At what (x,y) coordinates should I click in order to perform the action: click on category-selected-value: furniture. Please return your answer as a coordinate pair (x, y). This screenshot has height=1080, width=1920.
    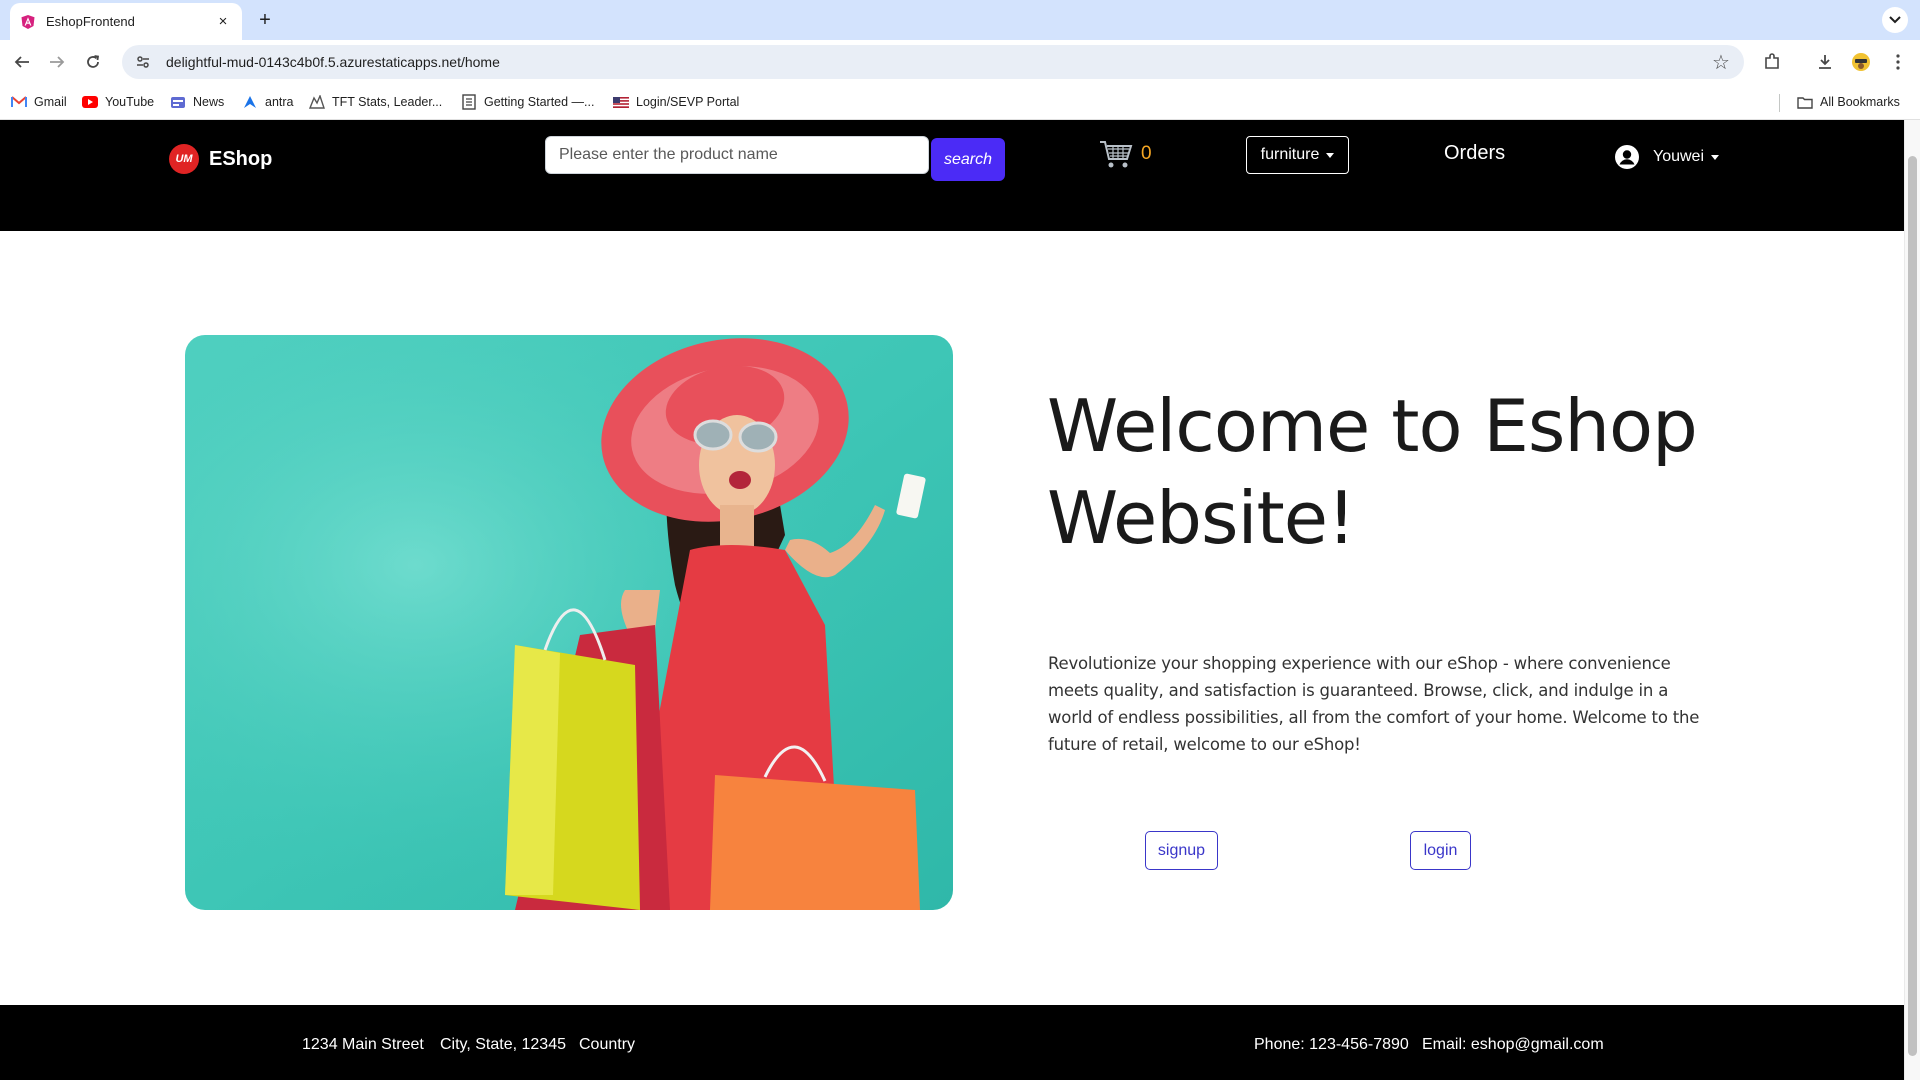
    Looking at the image, I should click on (1290, 154).